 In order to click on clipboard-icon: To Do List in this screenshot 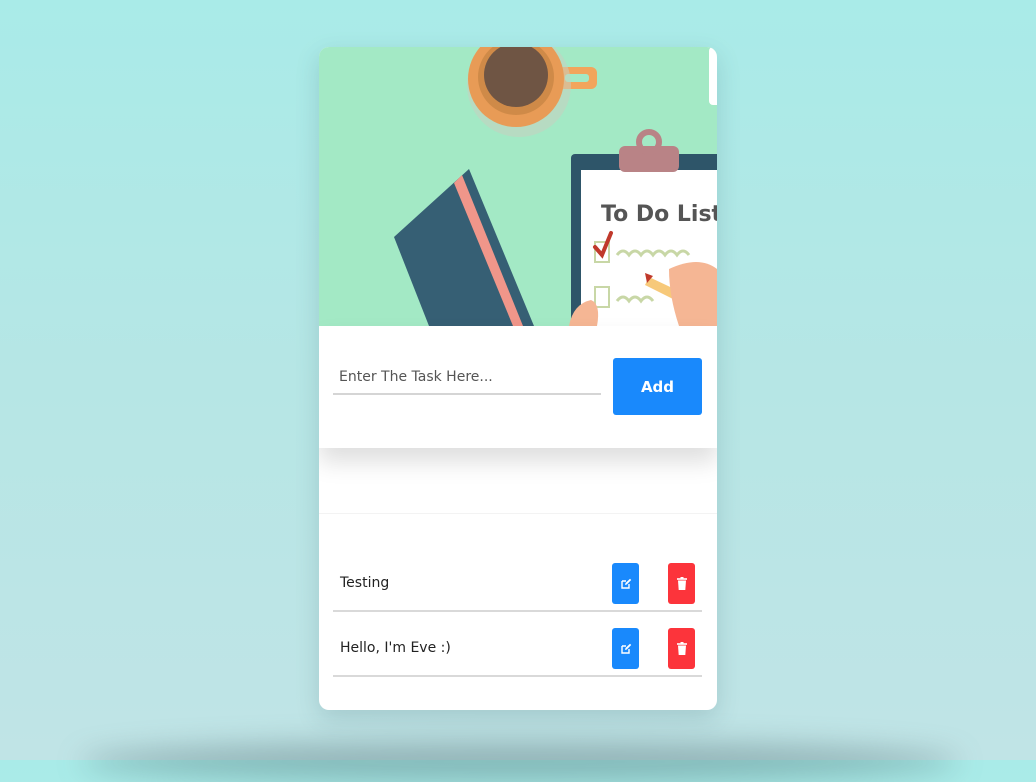, I will do `click(643, 227)`.